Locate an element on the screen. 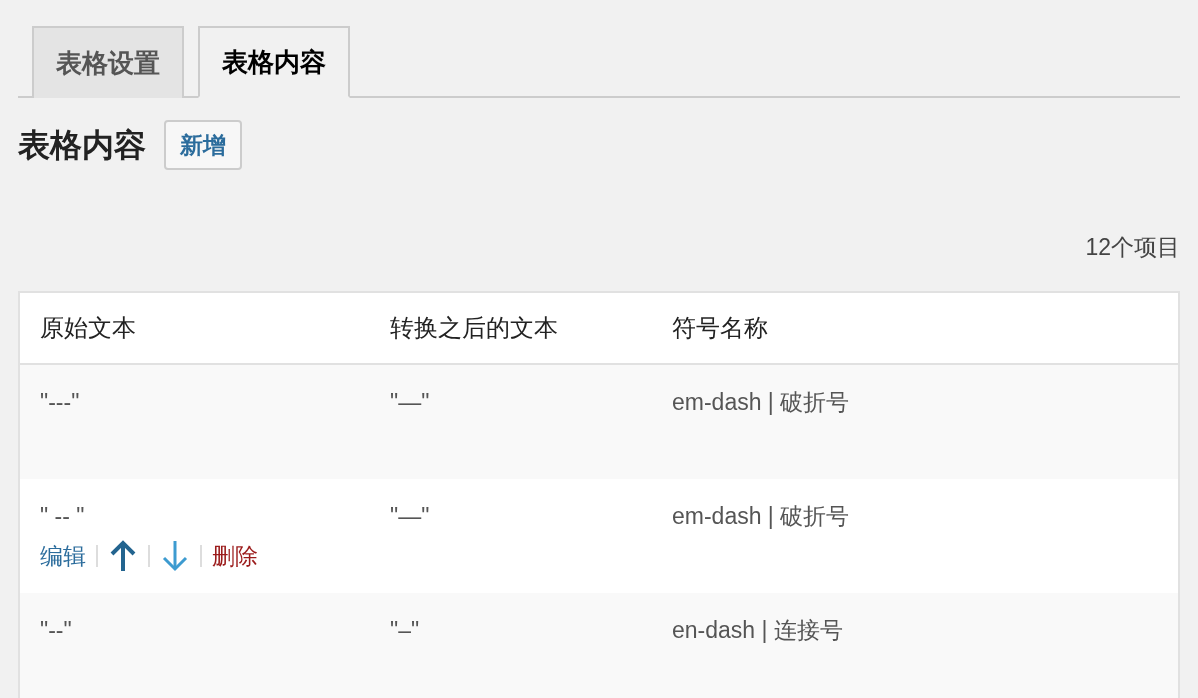  delete-link: 删除 is located at coordinates (235, 556).